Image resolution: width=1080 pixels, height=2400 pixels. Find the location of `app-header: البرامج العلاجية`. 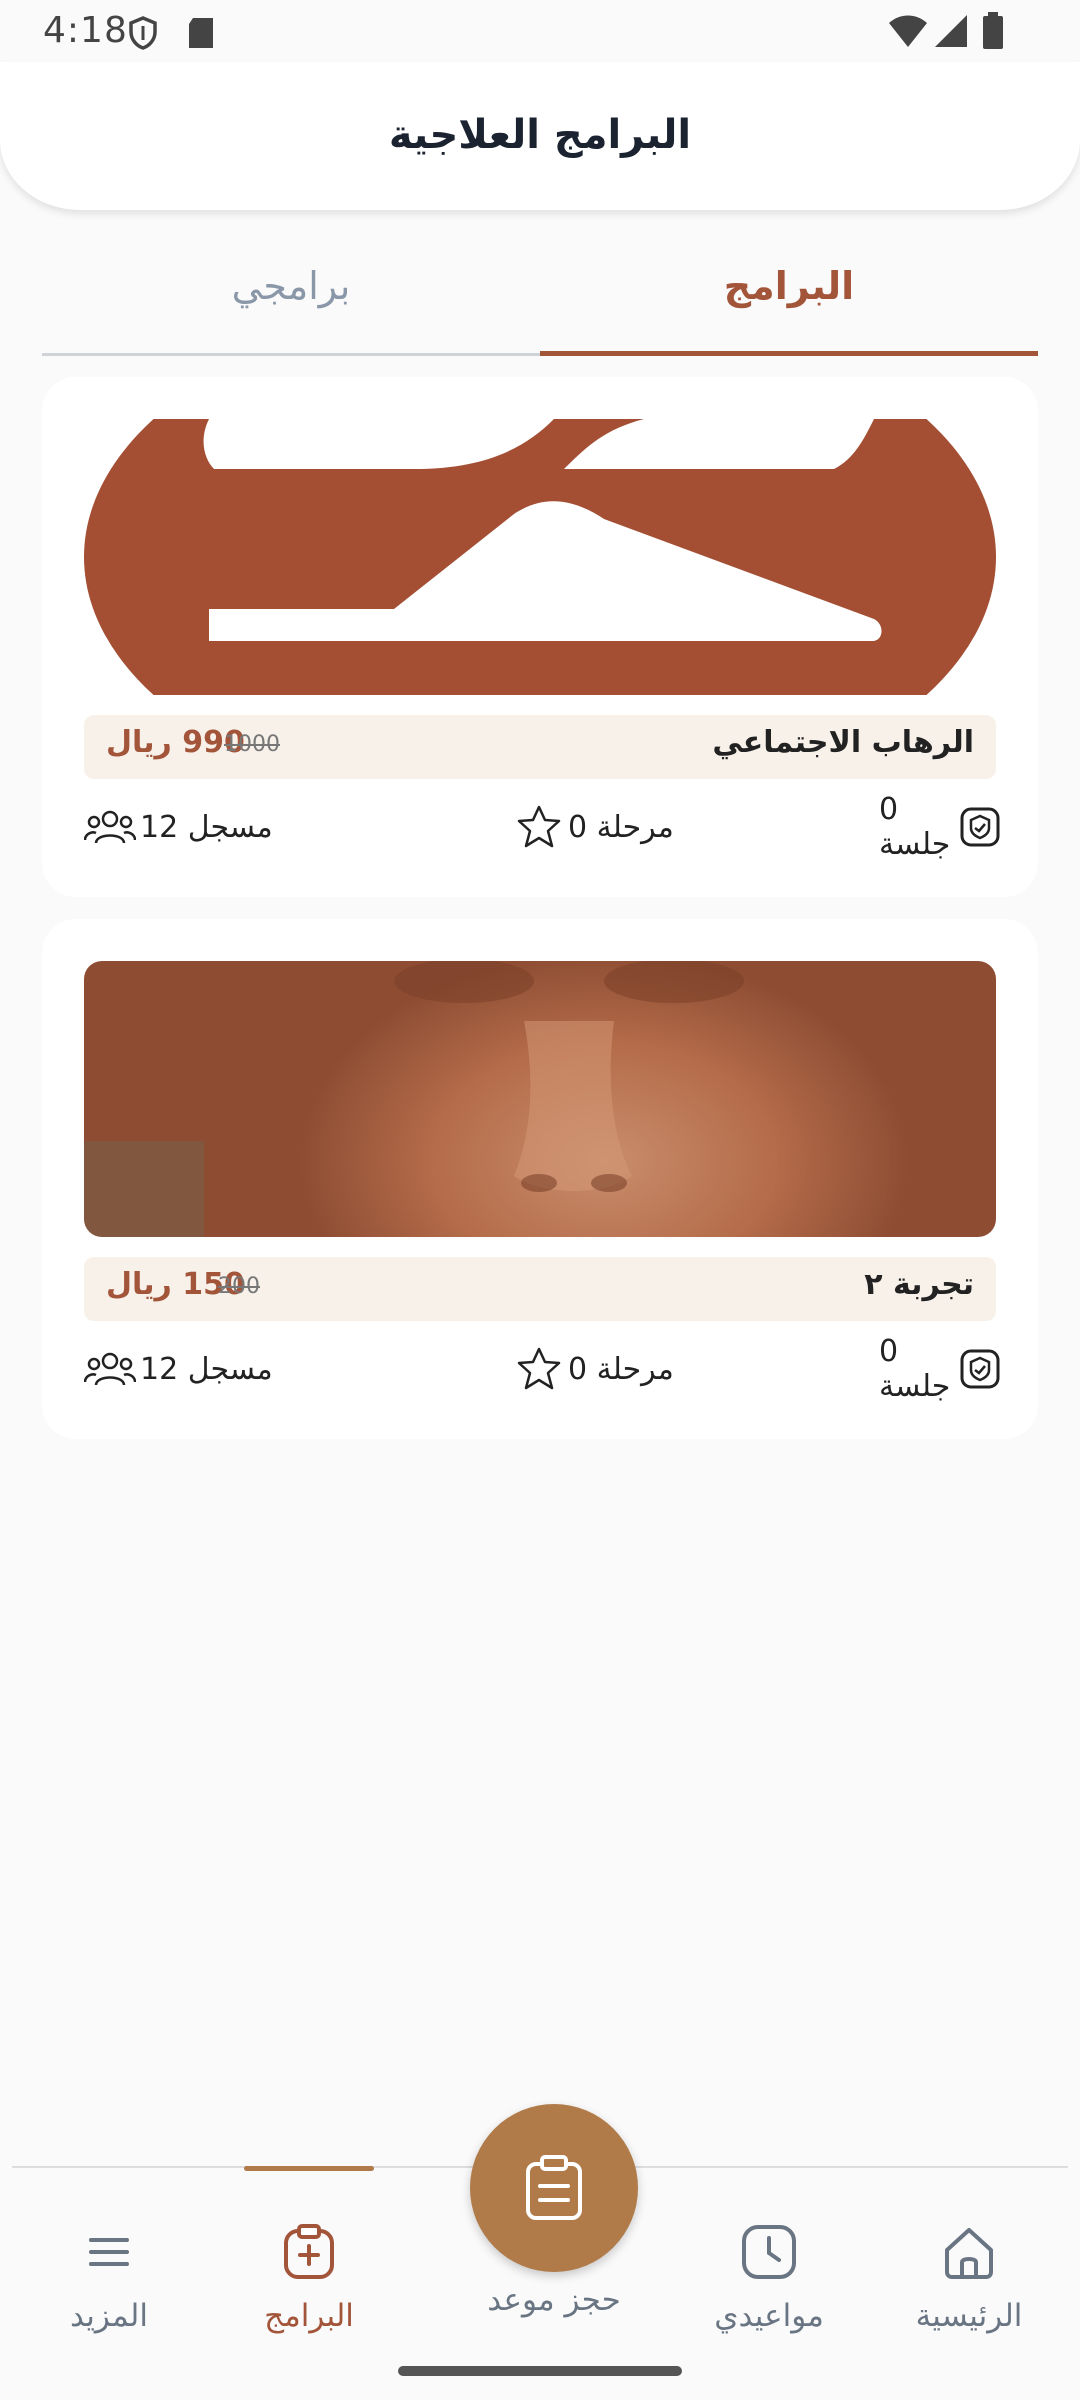

app-header: البرامج العلاجية is located at coordinates (540, 136).